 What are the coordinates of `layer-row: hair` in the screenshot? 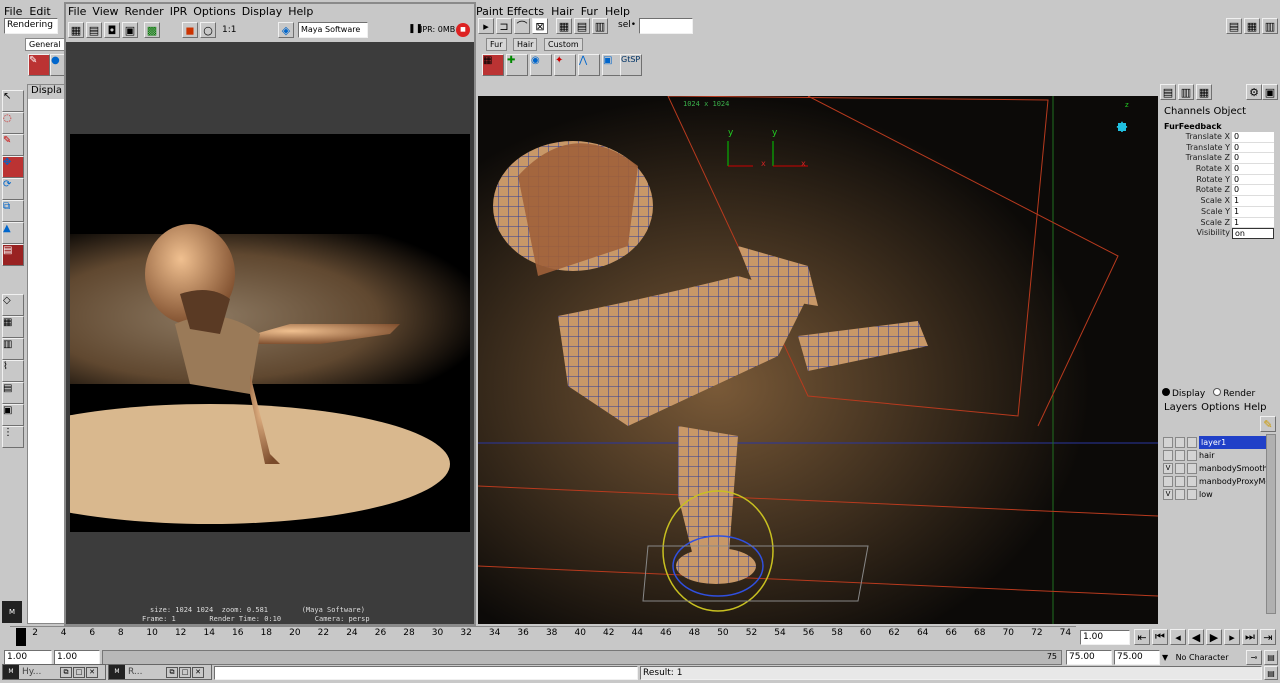 It's located at (1219, 455).